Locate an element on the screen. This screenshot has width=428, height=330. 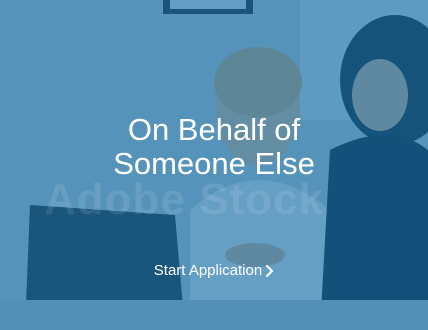
card-title-line2: Someone Else is located at coordinates (214, 163).